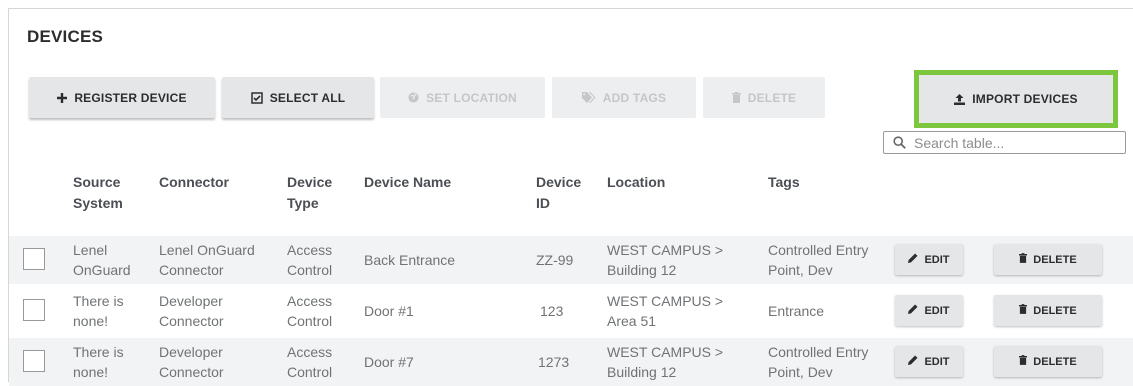 This screenshot has height=386, width=1133. I want to click on plus-icon, so click(62, 97).